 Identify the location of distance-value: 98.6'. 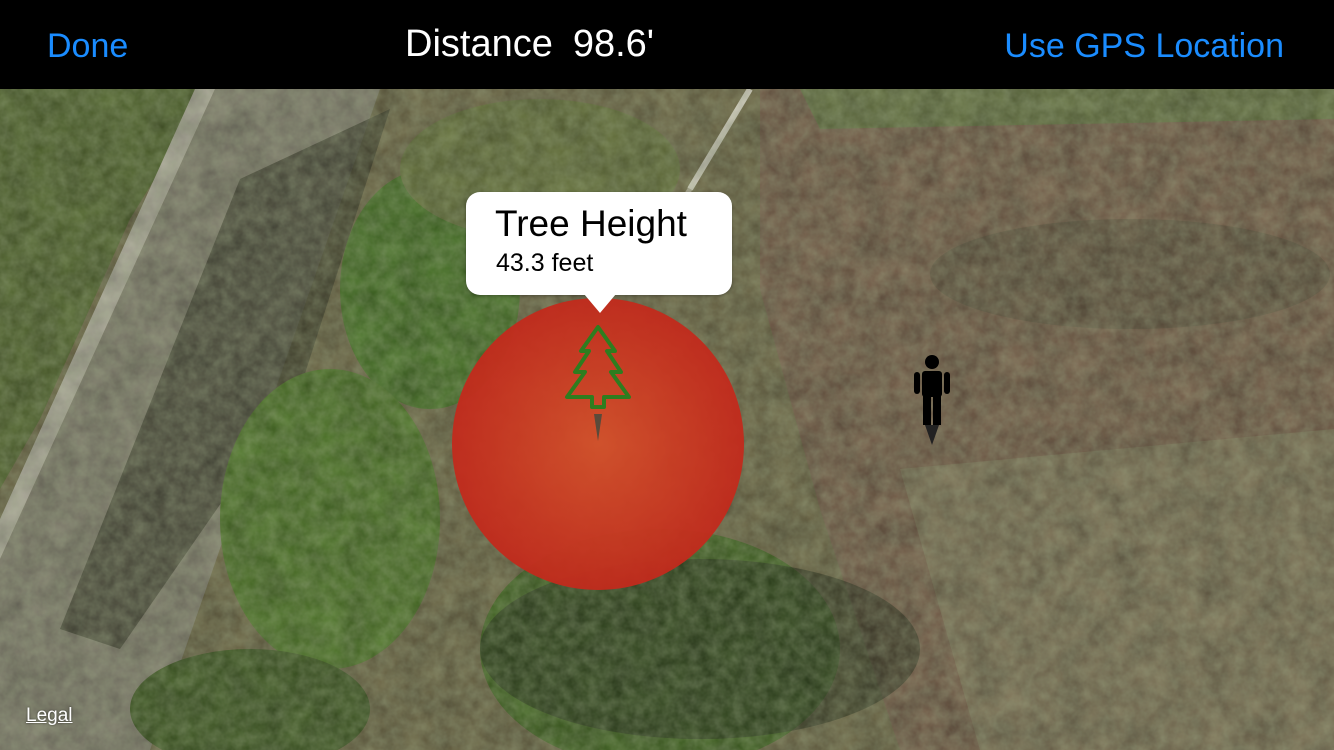
(613, 44).